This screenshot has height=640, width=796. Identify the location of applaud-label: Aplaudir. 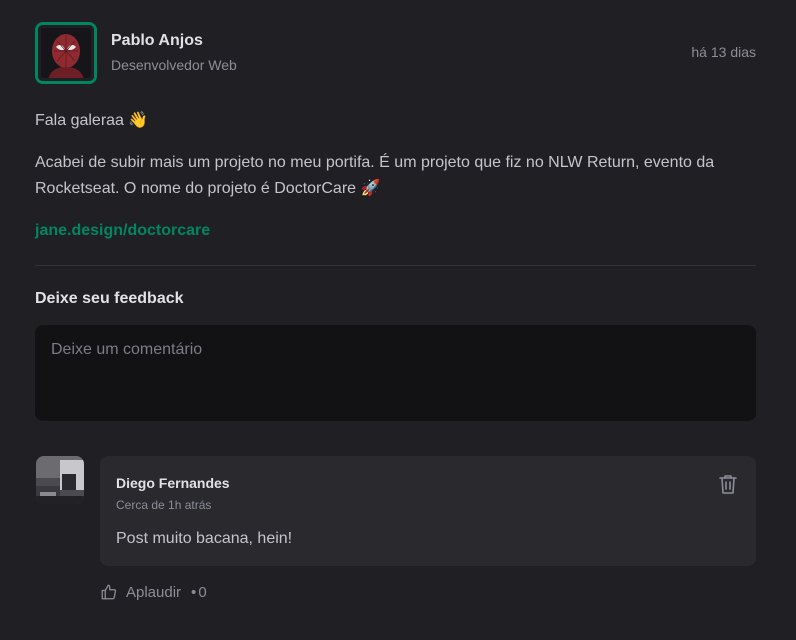
(154, 592).